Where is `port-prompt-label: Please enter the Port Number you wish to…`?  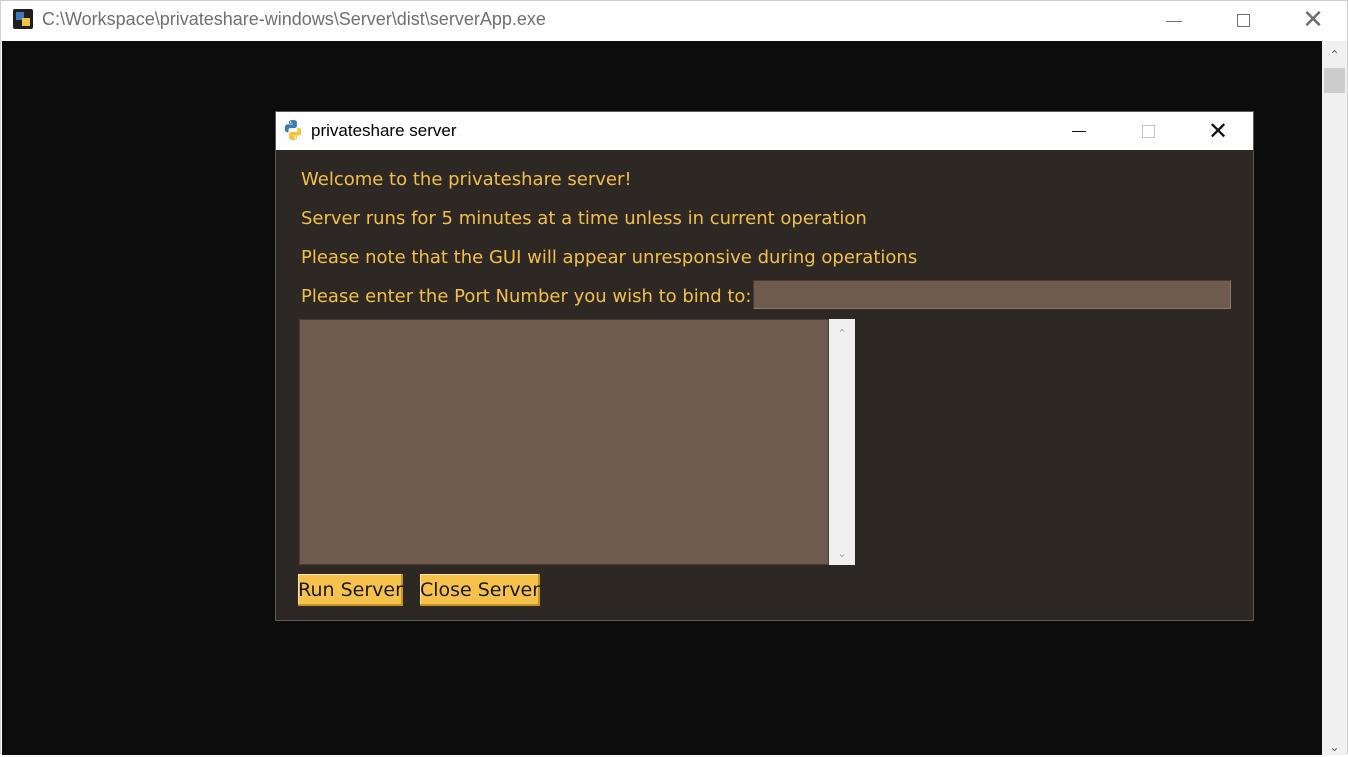
port-prompt-label: Please enter the Port Number you wish to… is located at coordinates (526, 296).